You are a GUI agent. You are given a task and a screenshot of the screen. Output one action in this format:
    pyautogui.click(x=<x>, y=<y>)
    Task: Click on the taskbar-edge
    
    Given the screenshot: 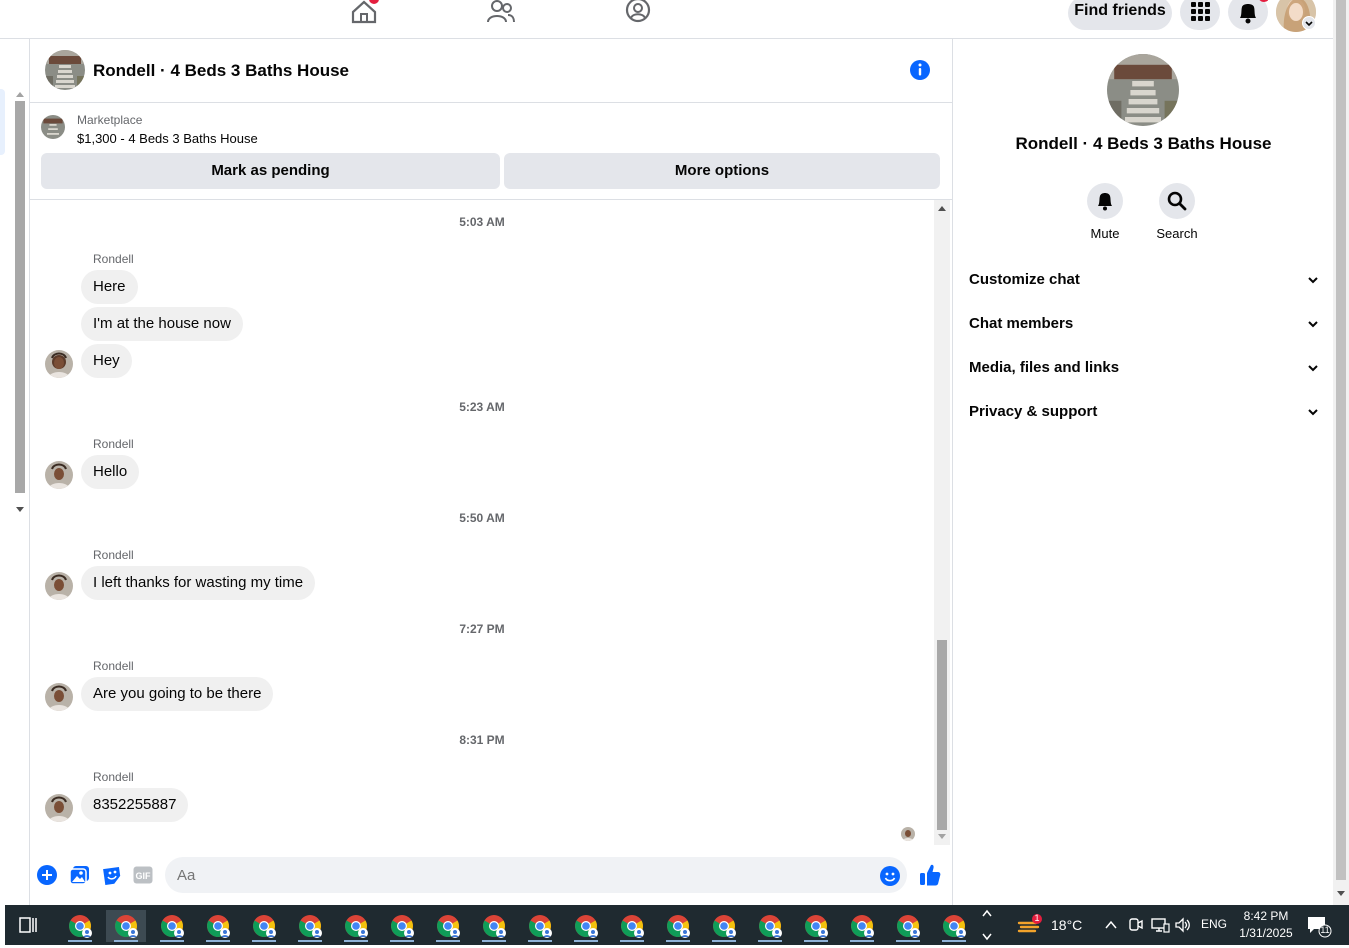 What is the action you would take?
    pyautogui.click(x=2, y=925)
    